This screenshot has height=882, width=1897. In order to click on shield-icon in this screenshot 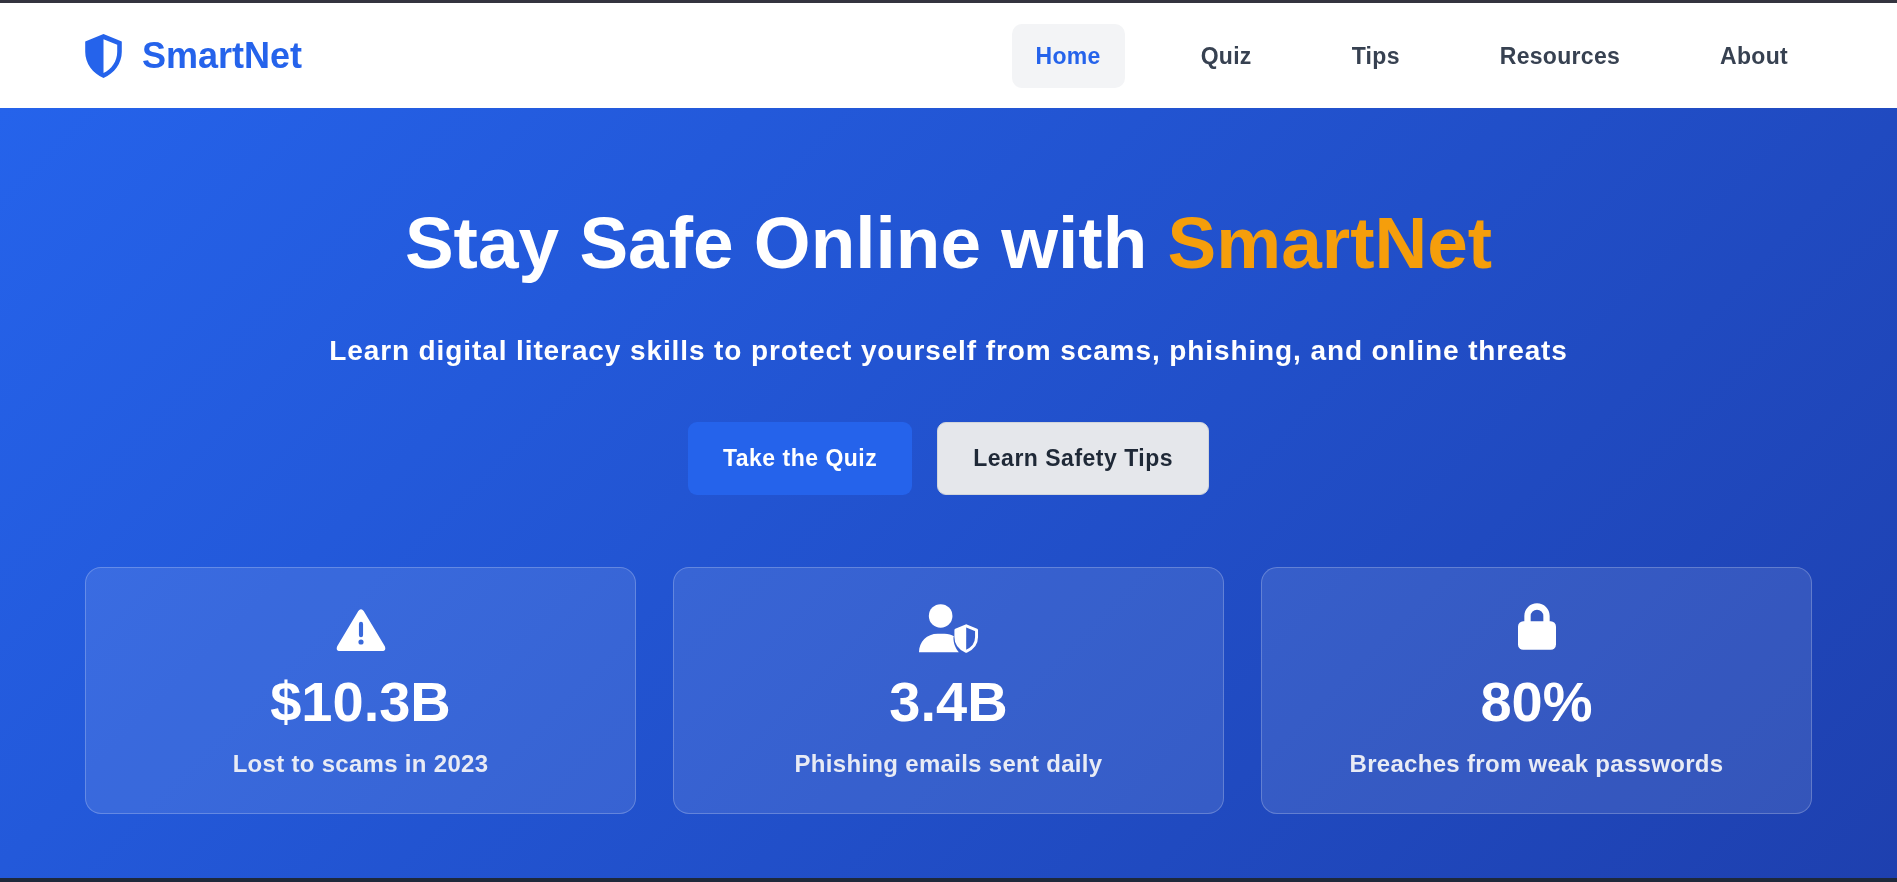, I will do `click(103, 55)`.